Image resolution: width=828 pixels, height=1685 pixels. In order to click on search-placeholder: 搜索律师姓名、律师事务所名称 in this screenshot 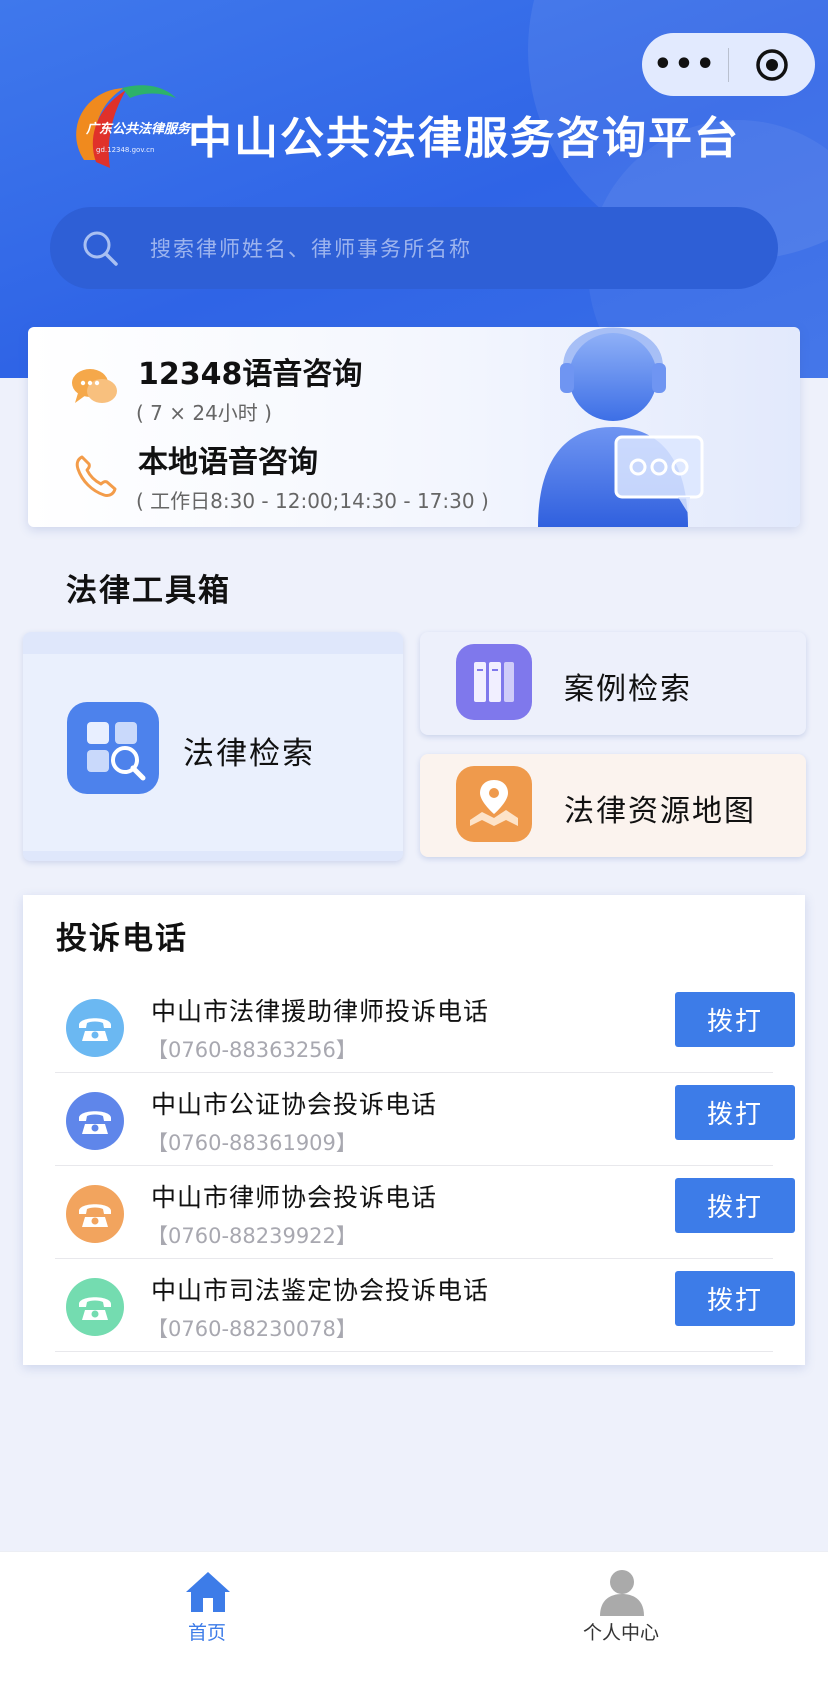, I will do `click(311, 249)`.